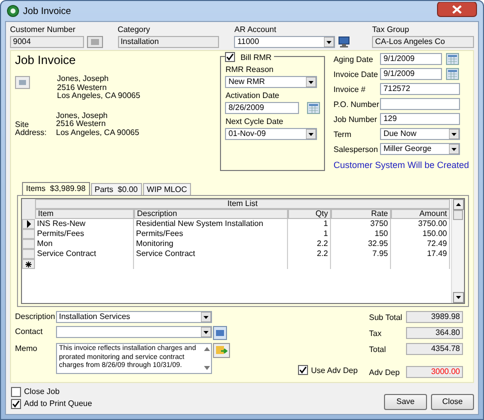 The width and height of the screenshot is (484, 420). I want to click on field-label: Description, so click(35, 317).